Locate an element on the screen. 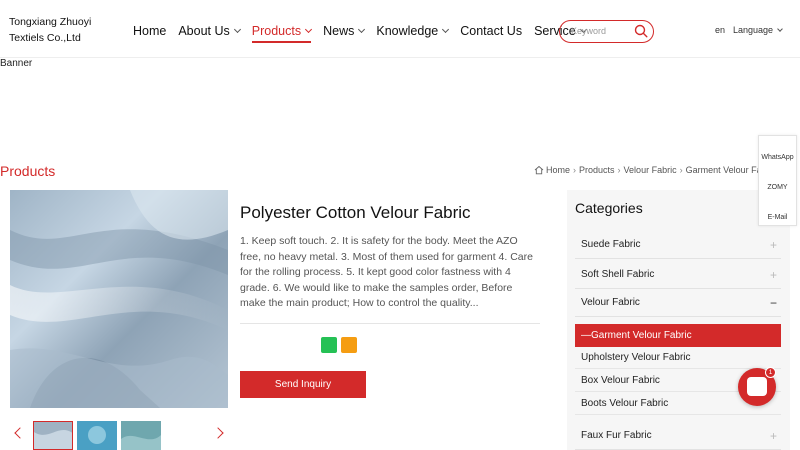 This screenshot has width=800, height=450. nav-contact-us: Contact Us is located at coordinates (491, 31).